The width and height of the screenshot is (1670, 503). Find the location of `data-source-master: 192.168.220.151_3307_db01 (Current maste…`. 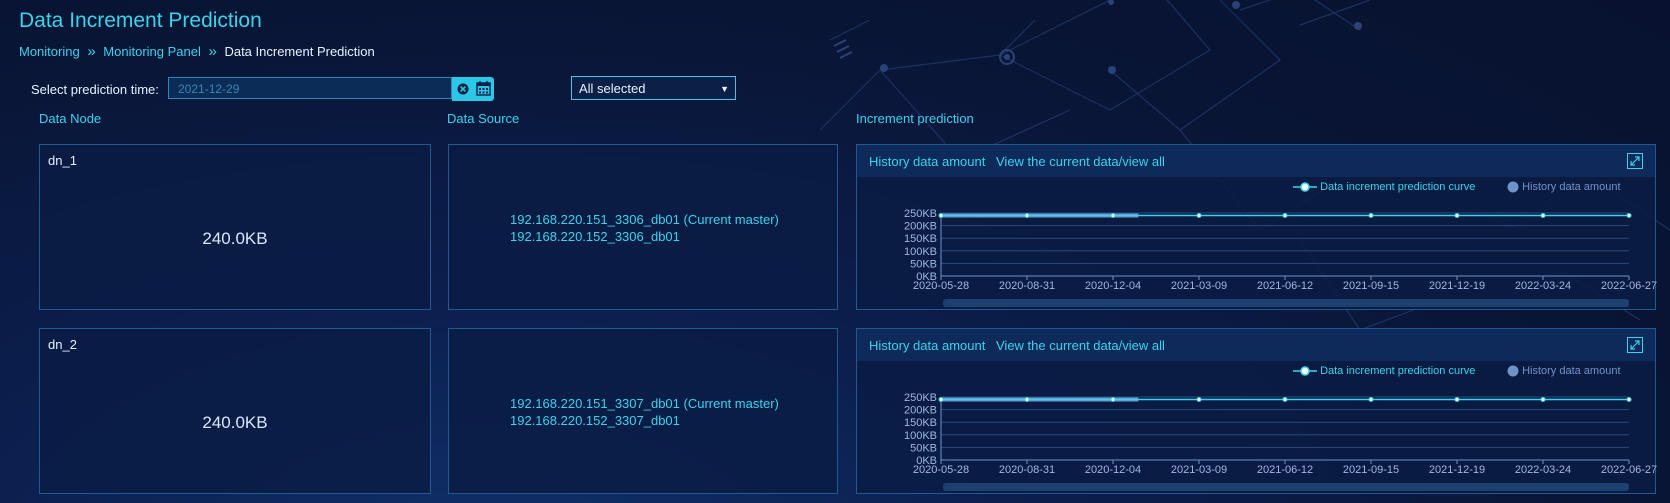

data-source-master: 192.168.220.151_3307_db01 (Current maste… is located at coordinates (644, 403).